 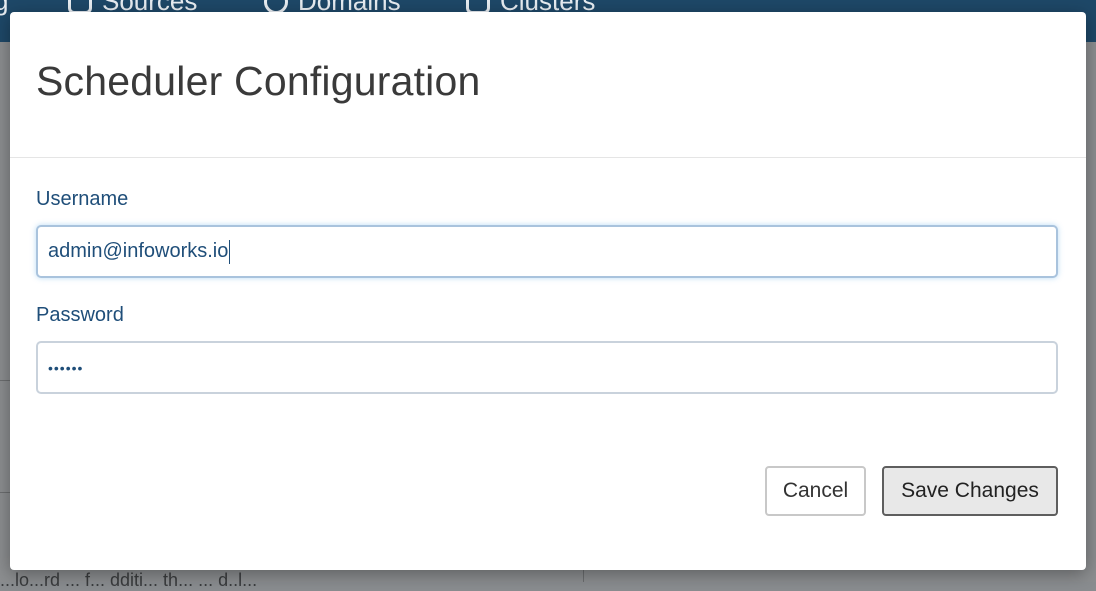 I want to click on nav-item-partial: g, so click(x=4, y=8).